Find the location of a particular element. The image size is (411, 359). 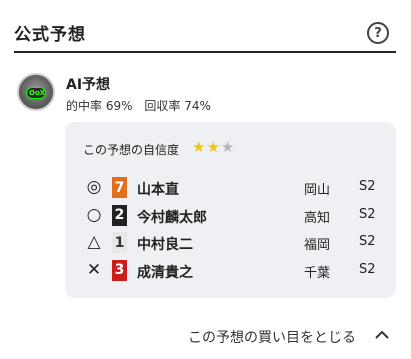

page-title: 公式予想 is located at coordinates (50, 35).